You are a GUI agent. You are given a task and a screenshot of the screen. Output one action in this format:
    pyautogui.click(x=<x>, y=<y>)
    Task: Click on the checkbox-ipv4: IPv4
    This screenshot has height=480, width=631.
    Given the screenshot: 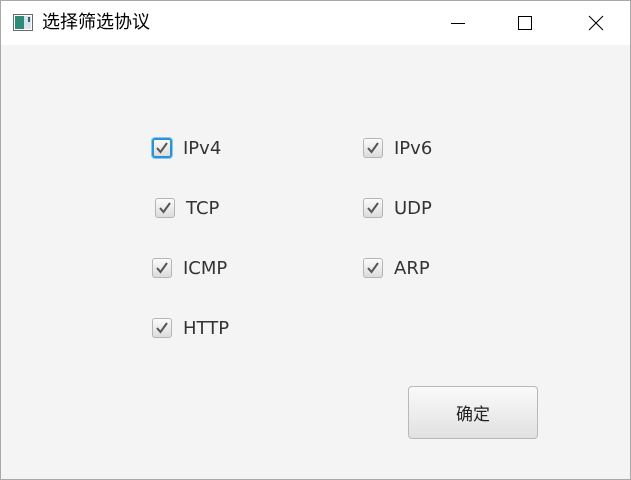 What is the action you would take?
    pyautogui.click(x=186, y=148)
    